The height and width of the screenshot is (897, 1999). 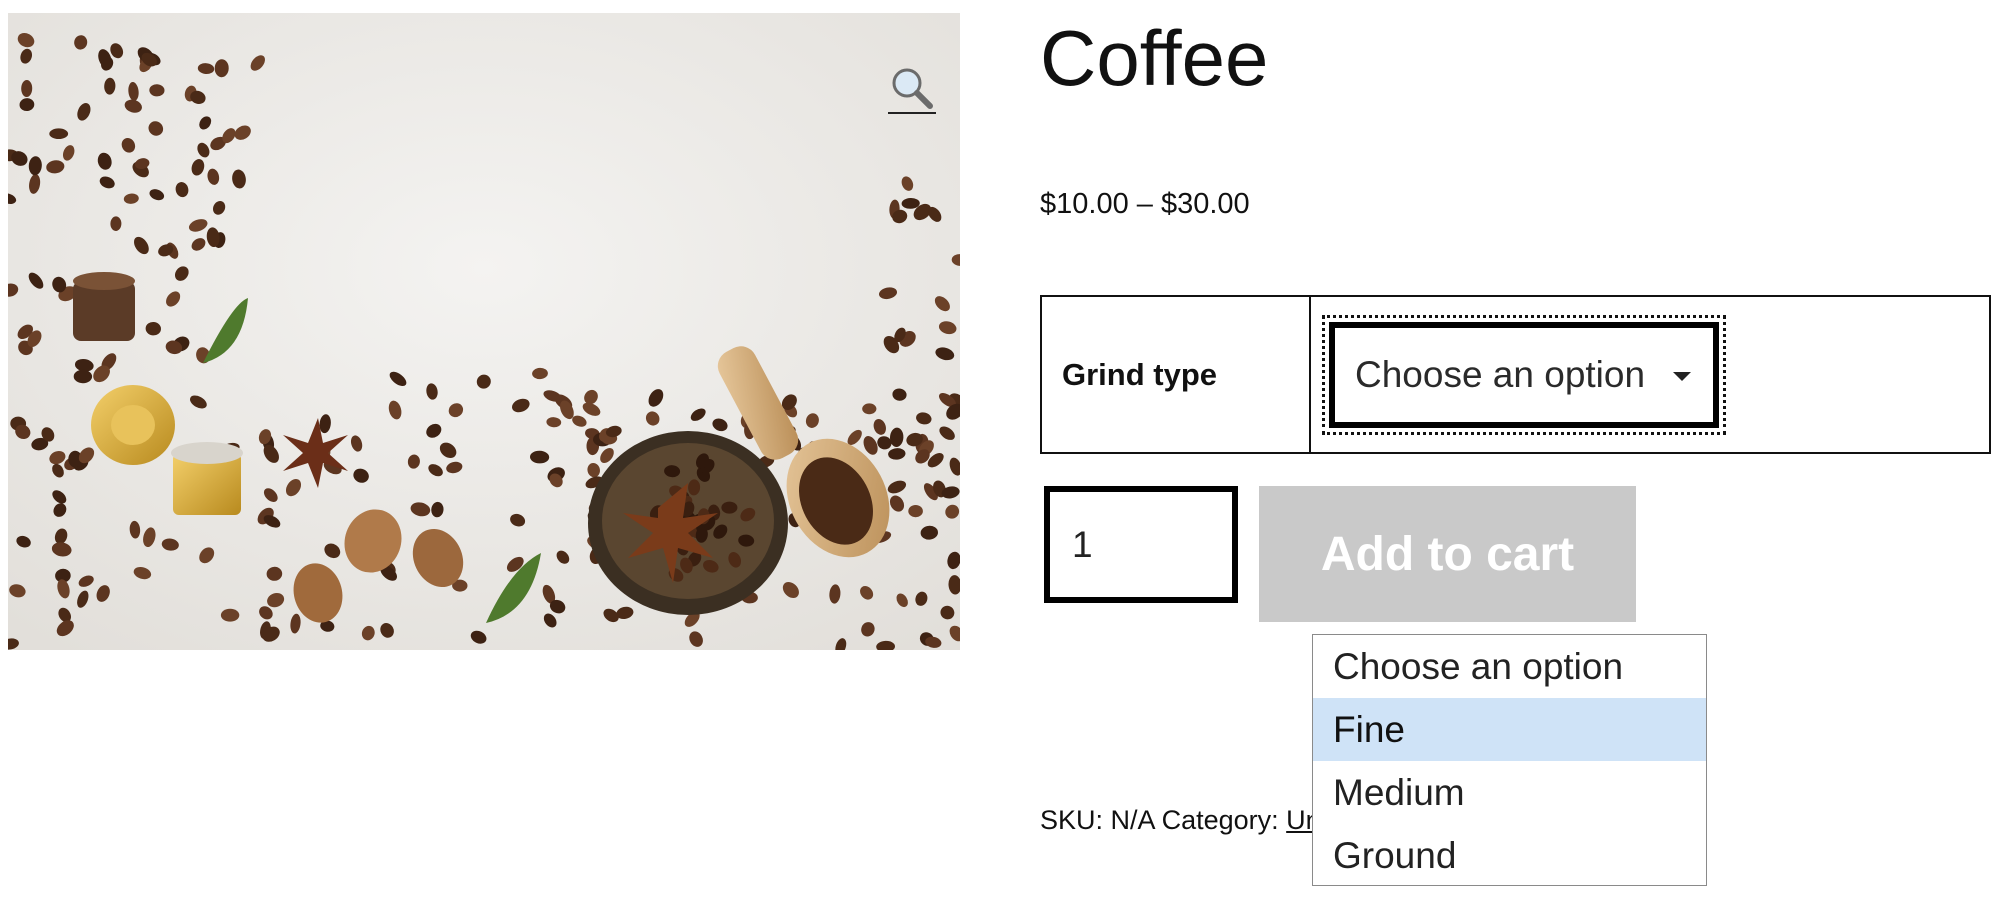 What do you see at coordinates (1682, 376) in the screenshot?
I see `chevron-down-icon` at bounding box center [1682, 376].